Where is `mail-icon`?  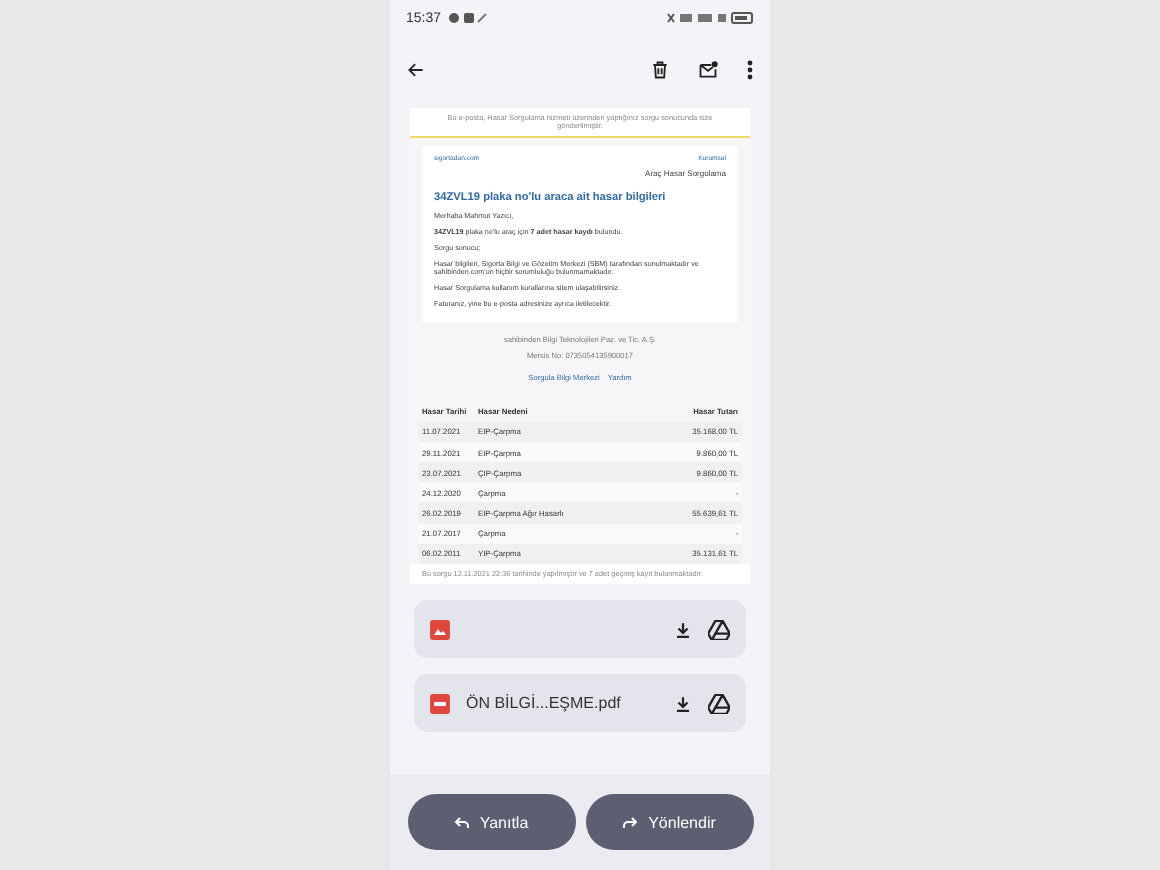 mail-icon is located at coordinates (708, 70).